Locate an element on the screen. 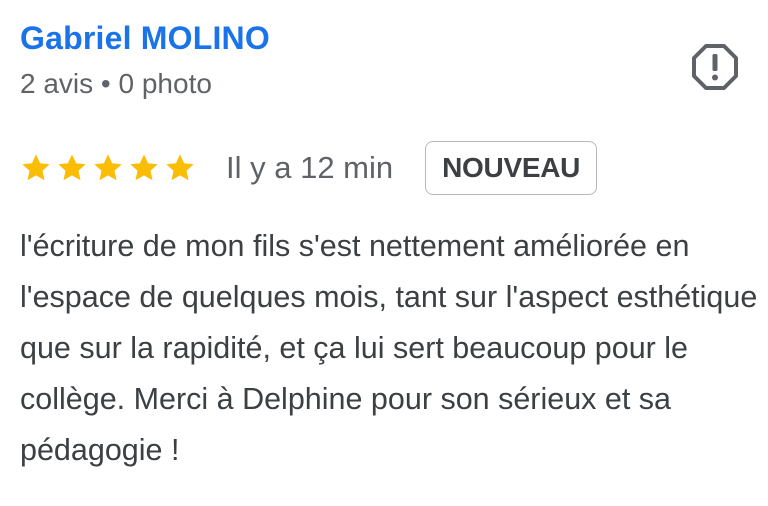  rating-row: Il y a 12 min NOUVEAU is located at coordinates (309, 168).